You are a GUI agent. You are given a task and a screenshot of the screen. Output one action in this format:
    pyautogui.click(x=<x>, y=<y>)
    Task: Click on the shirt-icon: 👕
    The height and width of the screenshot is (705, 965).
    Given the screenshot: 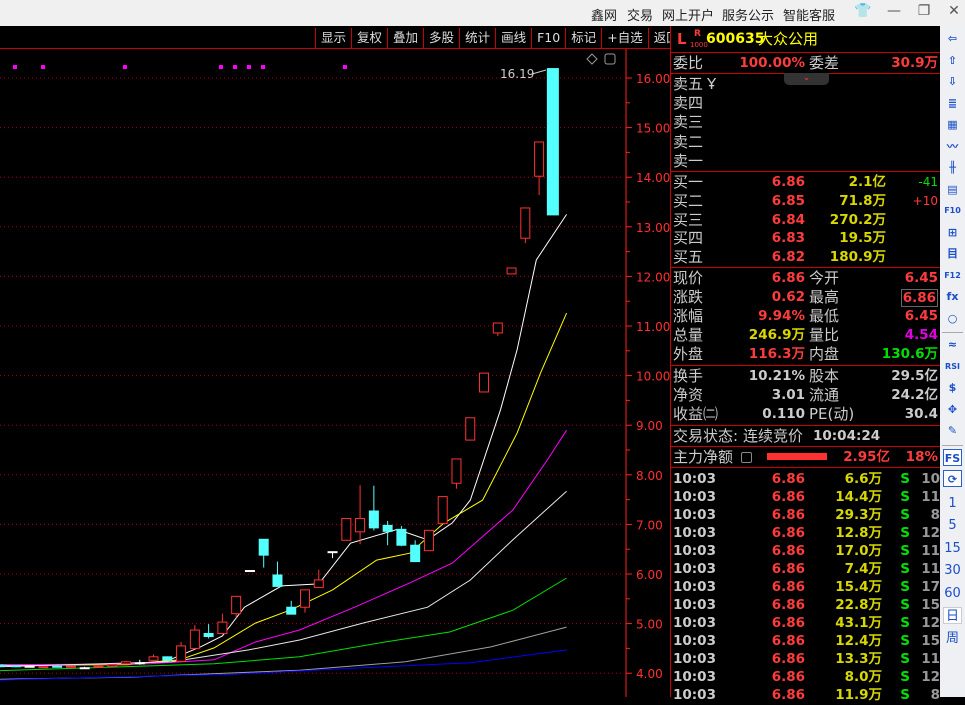 What is the action you would take?
    pyautogui.click(x=863, y=11)
    